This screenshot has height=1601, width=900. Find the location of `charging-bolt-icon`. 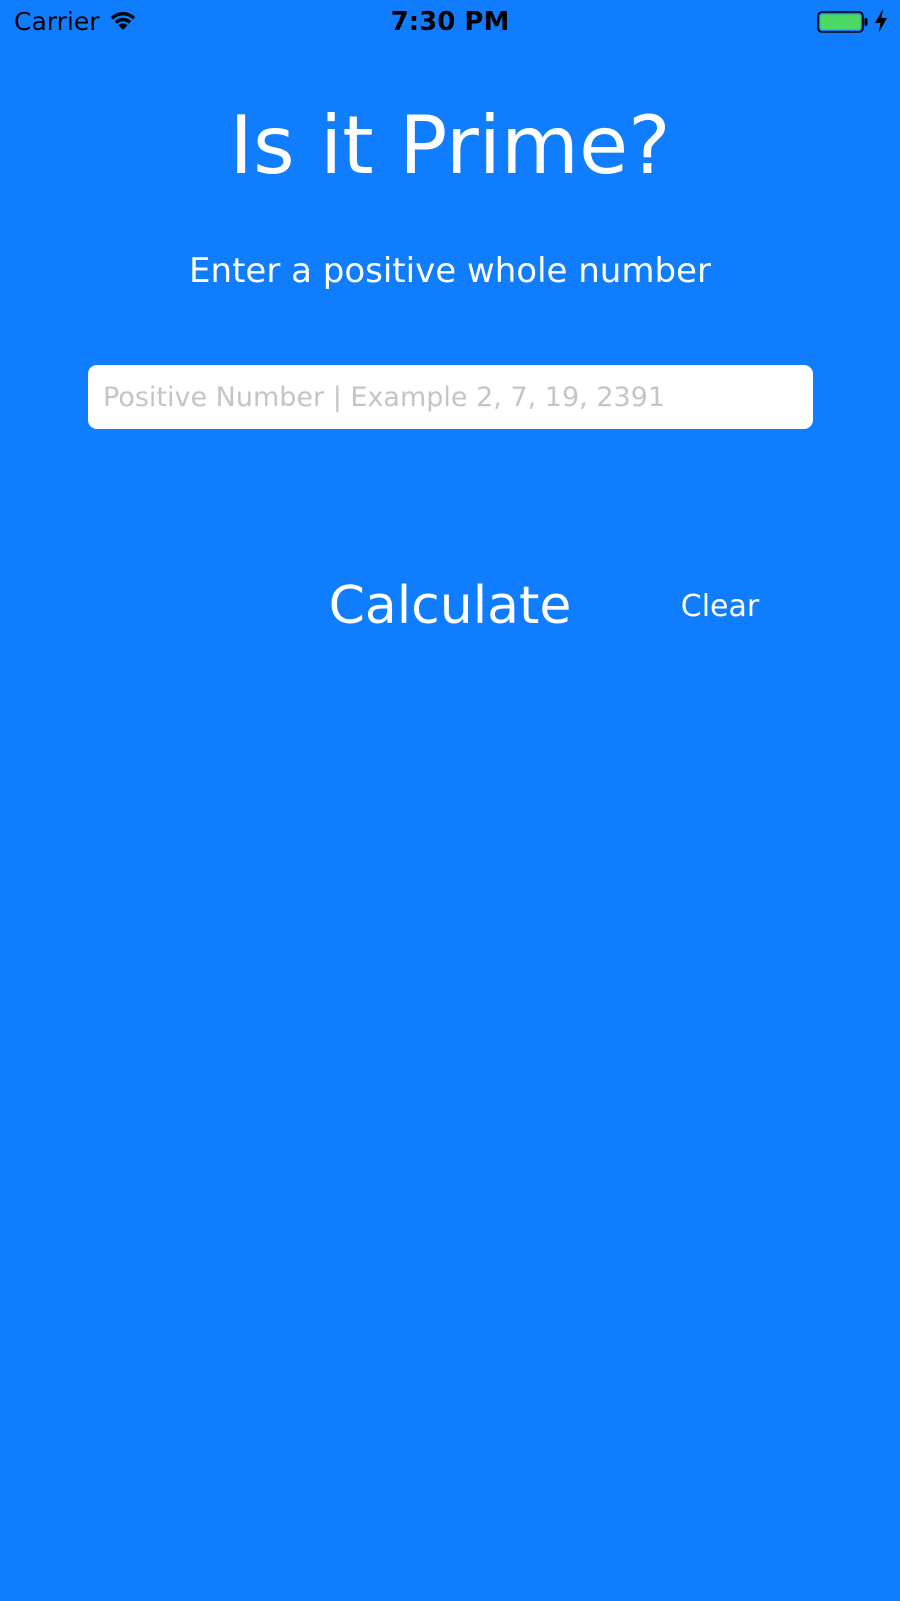

charging-bolt-icon is located at coordinates (881, 21).